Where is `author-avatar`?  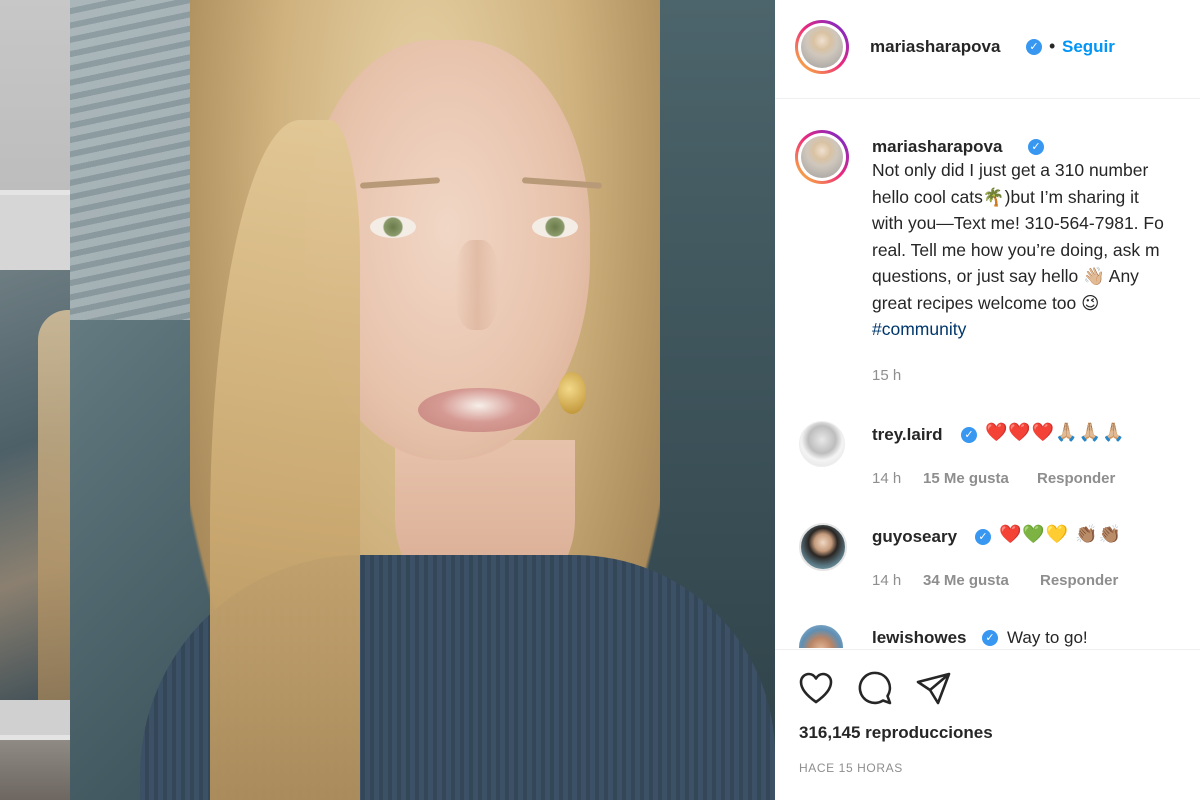 author-avatar is located at coordinates (822, 47).